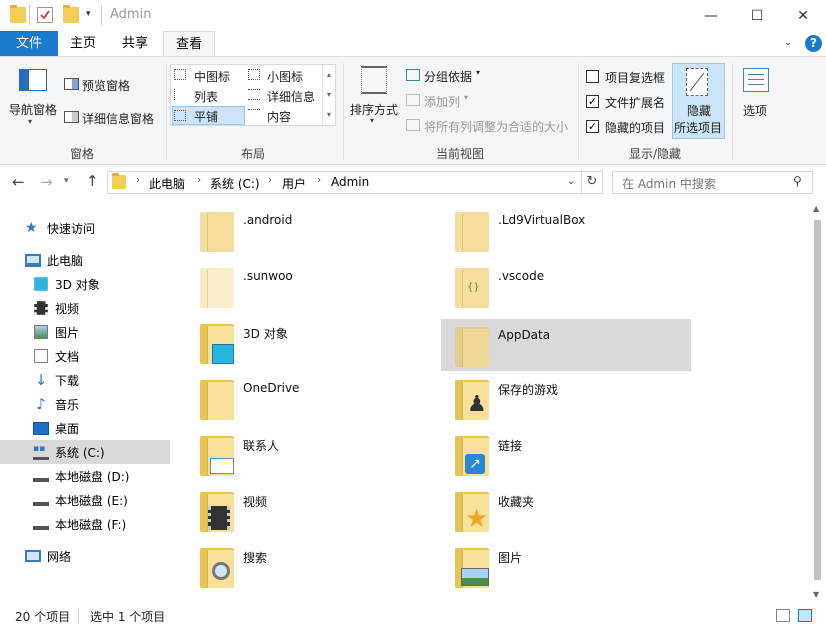 This screenshot has width=826, height=628. What do you see at coordinates (311, 286) in the screenshot?
I see `folder-item-sunwoo: .sunwoo` at bounding box center [311, 286].